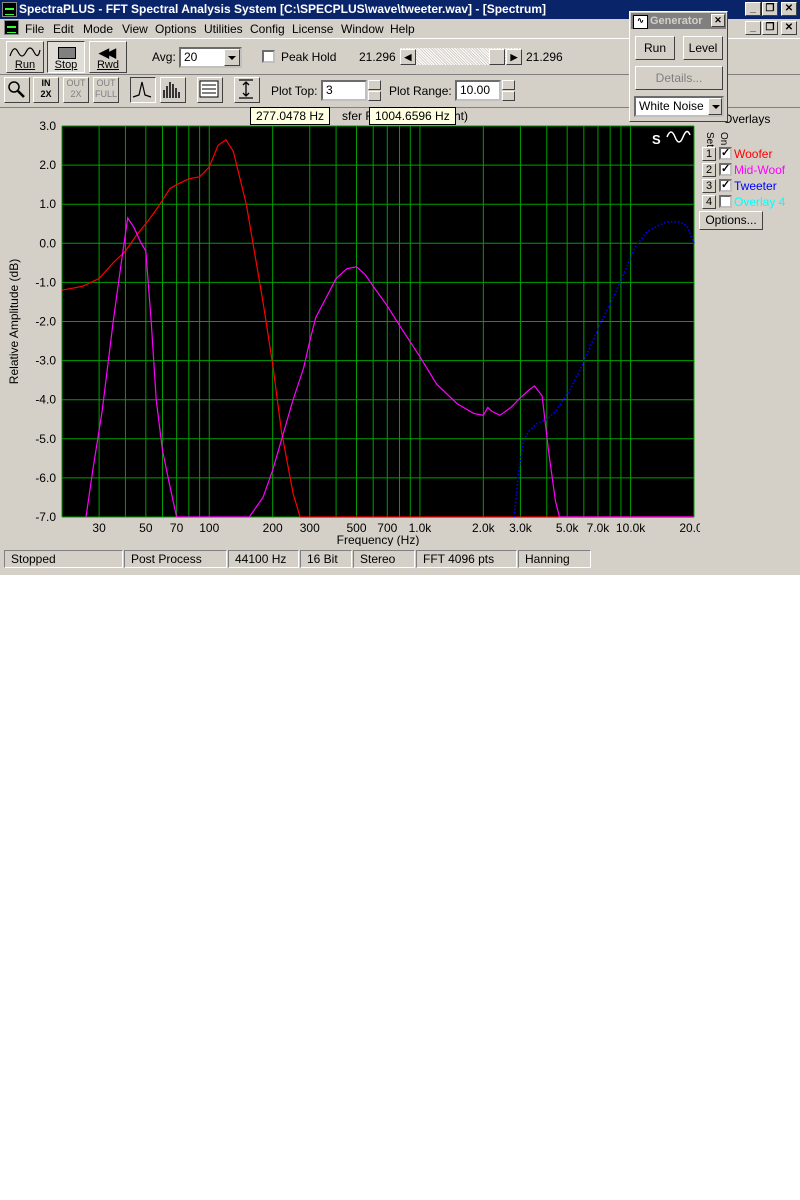  Describe the element at coordinates (135, 29) in the screenshot. I see `menu-view: View` at that location.